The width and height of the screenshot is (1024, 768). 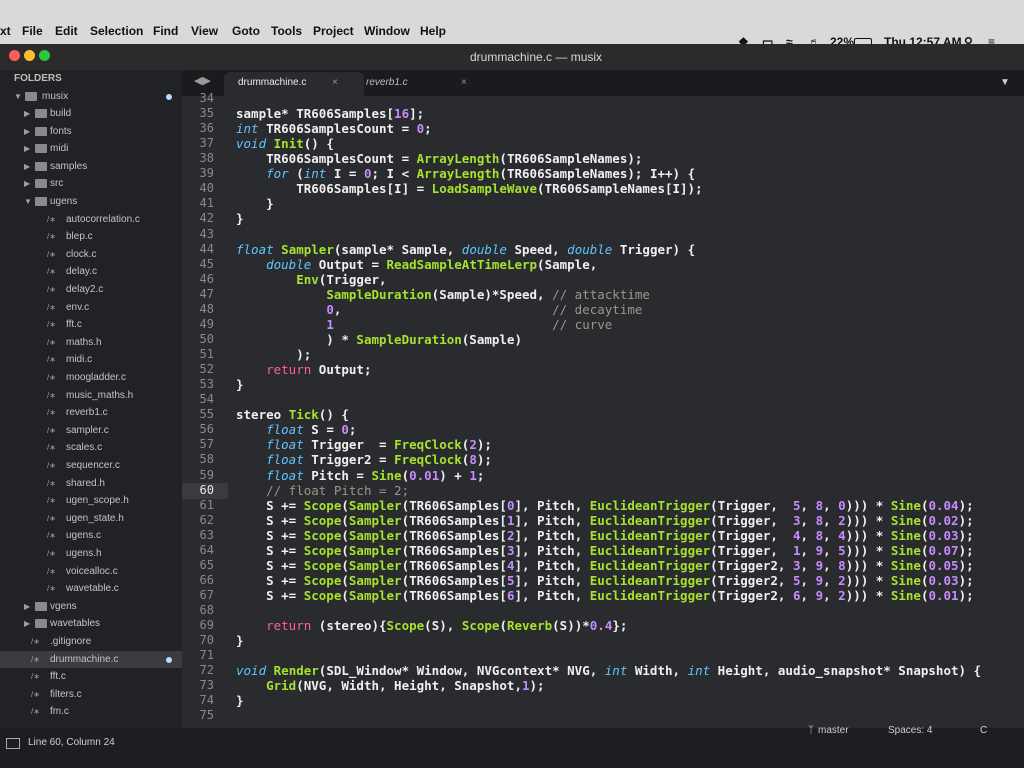 I want to click on code-line: float Pitch = Sine(0.01) + 1;, so click(x=360, y=475).